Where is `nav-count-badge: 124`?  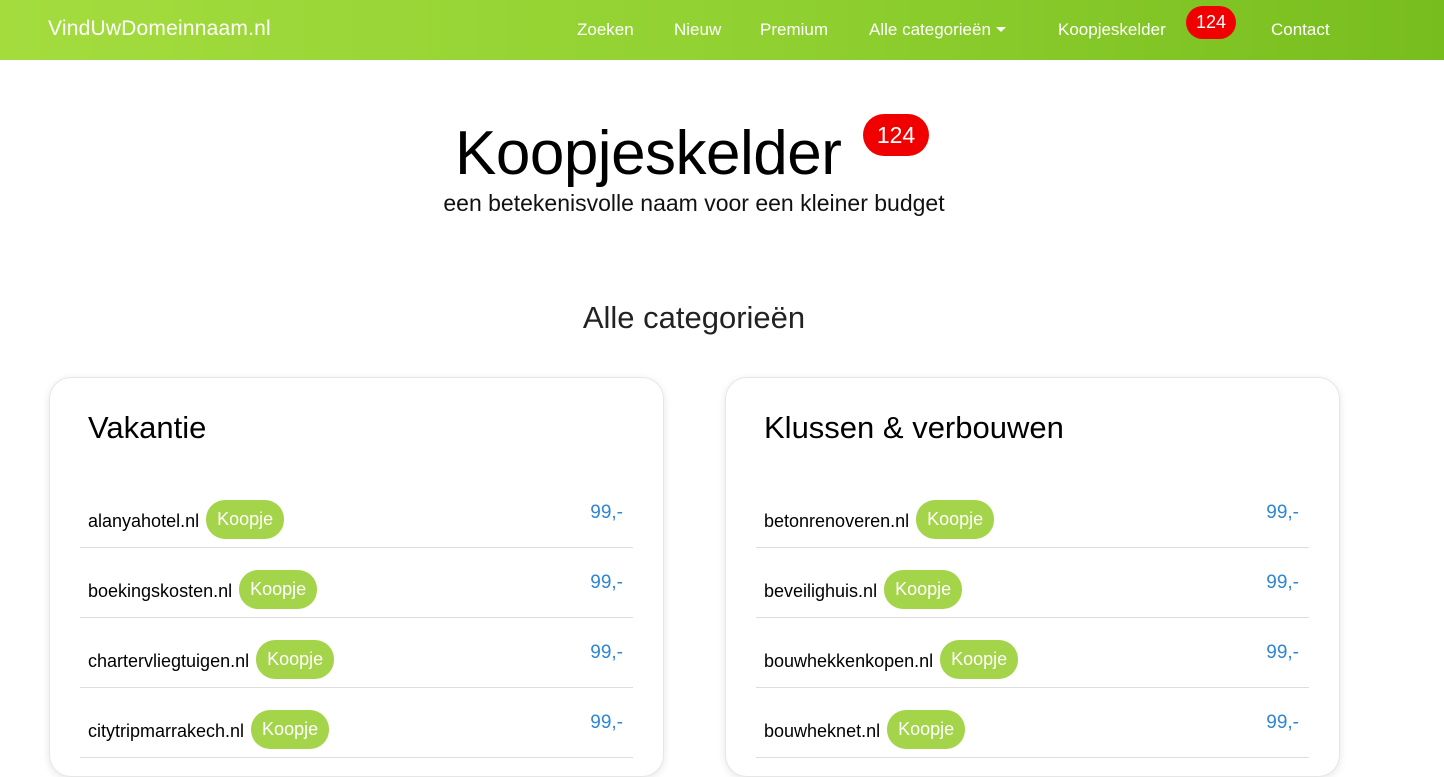
nav-count-badge: 124 is located at coordinates (1211, 22).